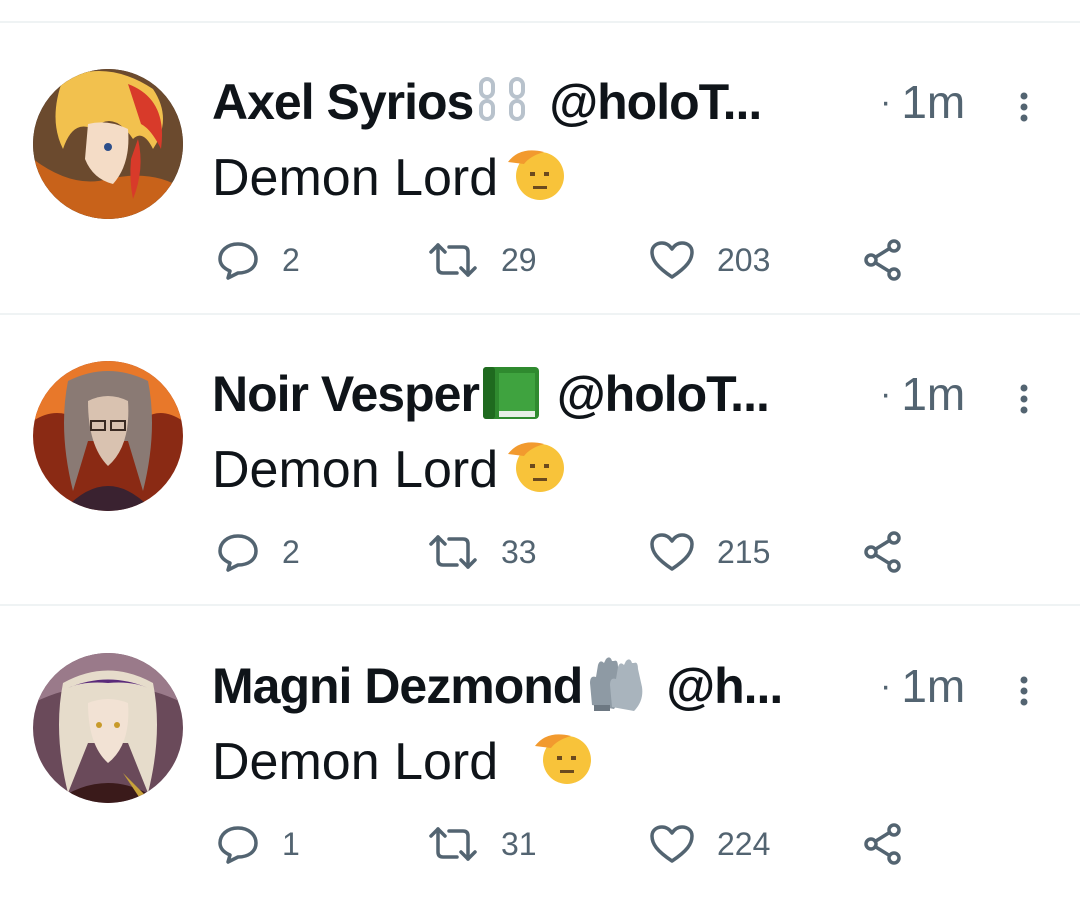 The image size is (1080, 897). Describe the element at coordinates (709, 260) in the screenshot. I see `like-button: 203` at that location.